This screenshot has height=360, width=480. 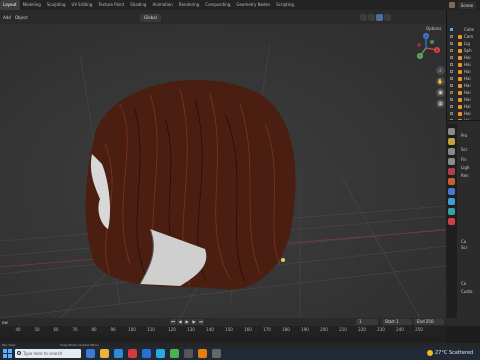 I want to click on material-preview-icon, so click(x=379, y=17).